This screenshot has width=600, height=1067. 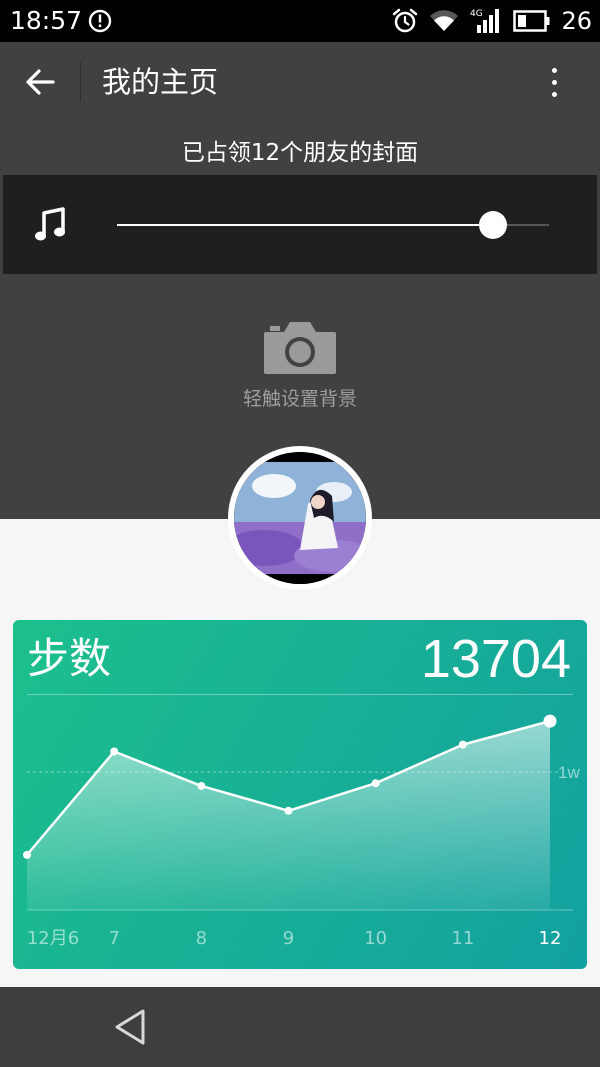 I want to click on appbar-divider, so click(x=80, y=82).